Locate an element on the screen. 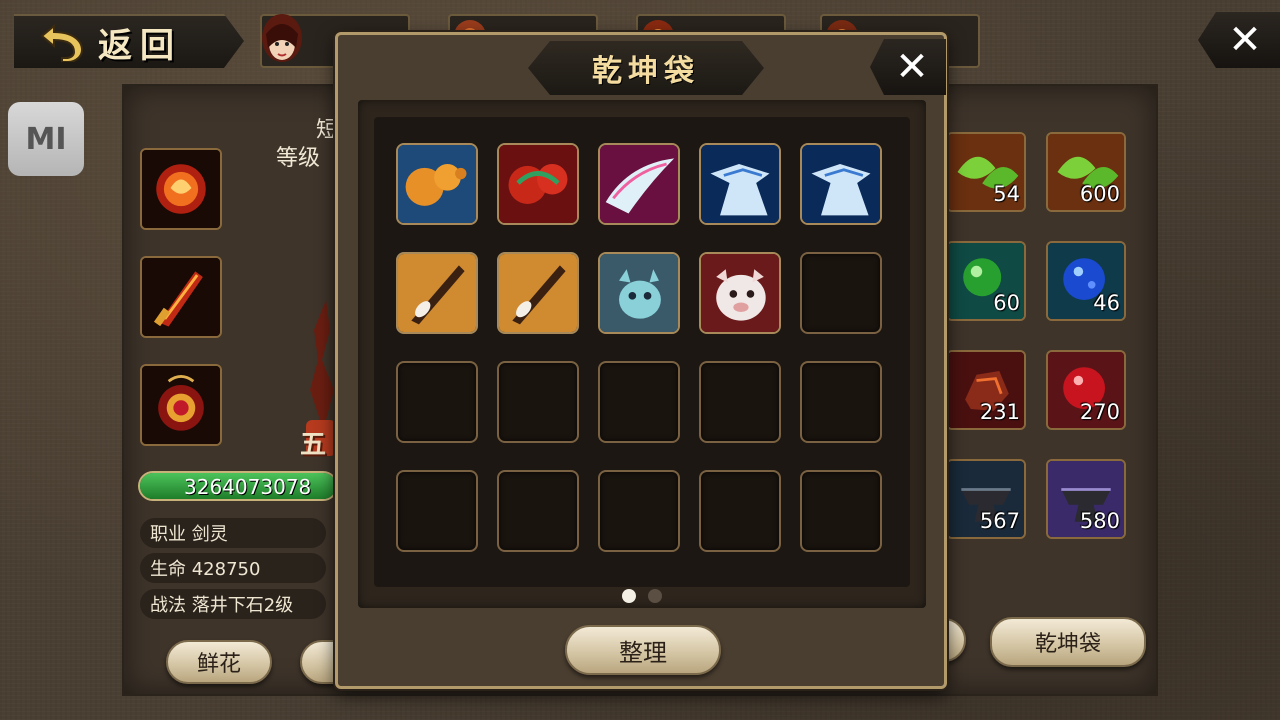  bag-button: 乾坤袋 is located at coordinates (1068, 642).